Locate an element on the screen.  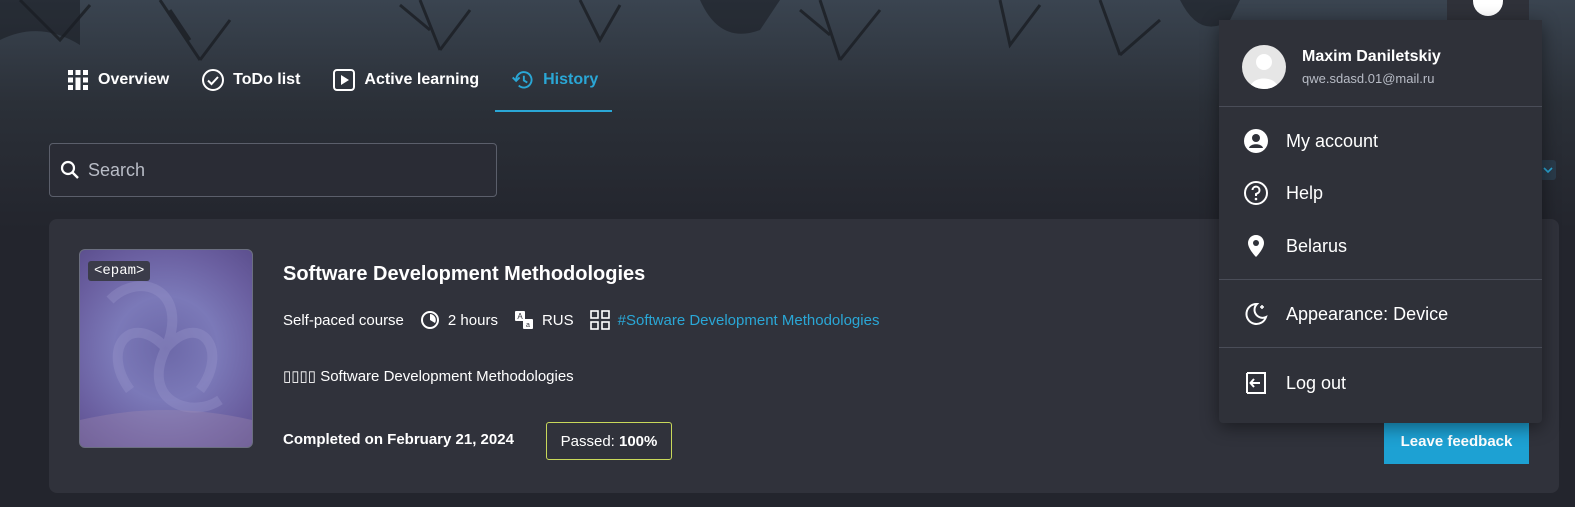
grid-icon is located at coordinates (78, 80).